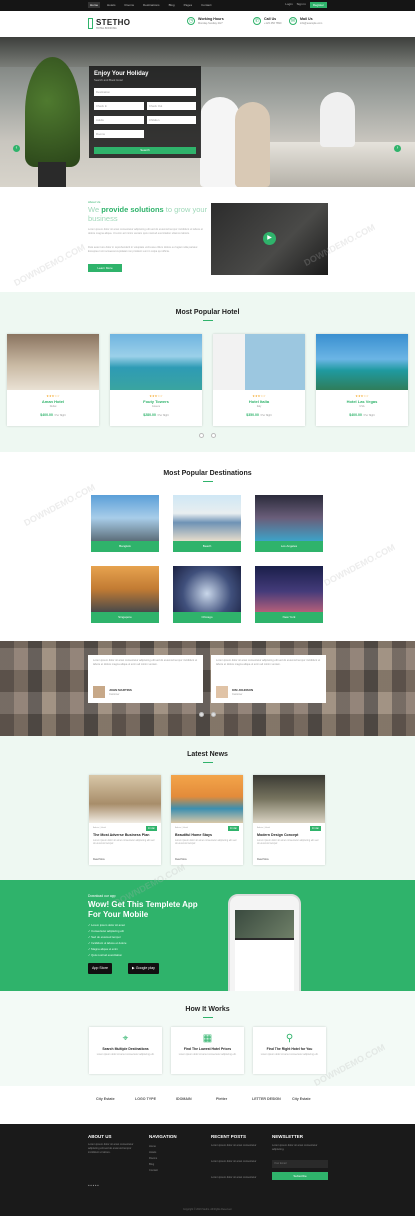  I want to click on checkout-input: Check Out, so click(171, 106).